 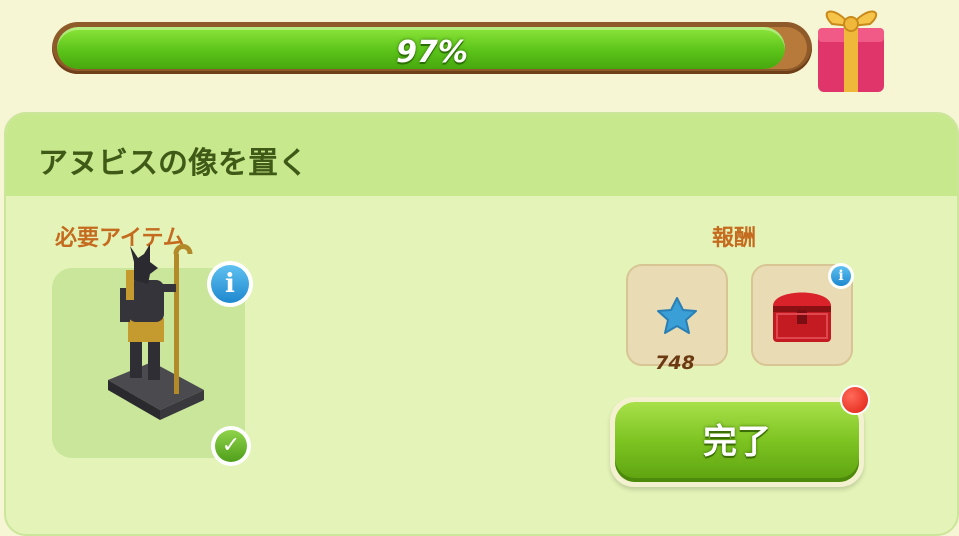 I want to click on info-icon: i, so click(x=230, y=284).